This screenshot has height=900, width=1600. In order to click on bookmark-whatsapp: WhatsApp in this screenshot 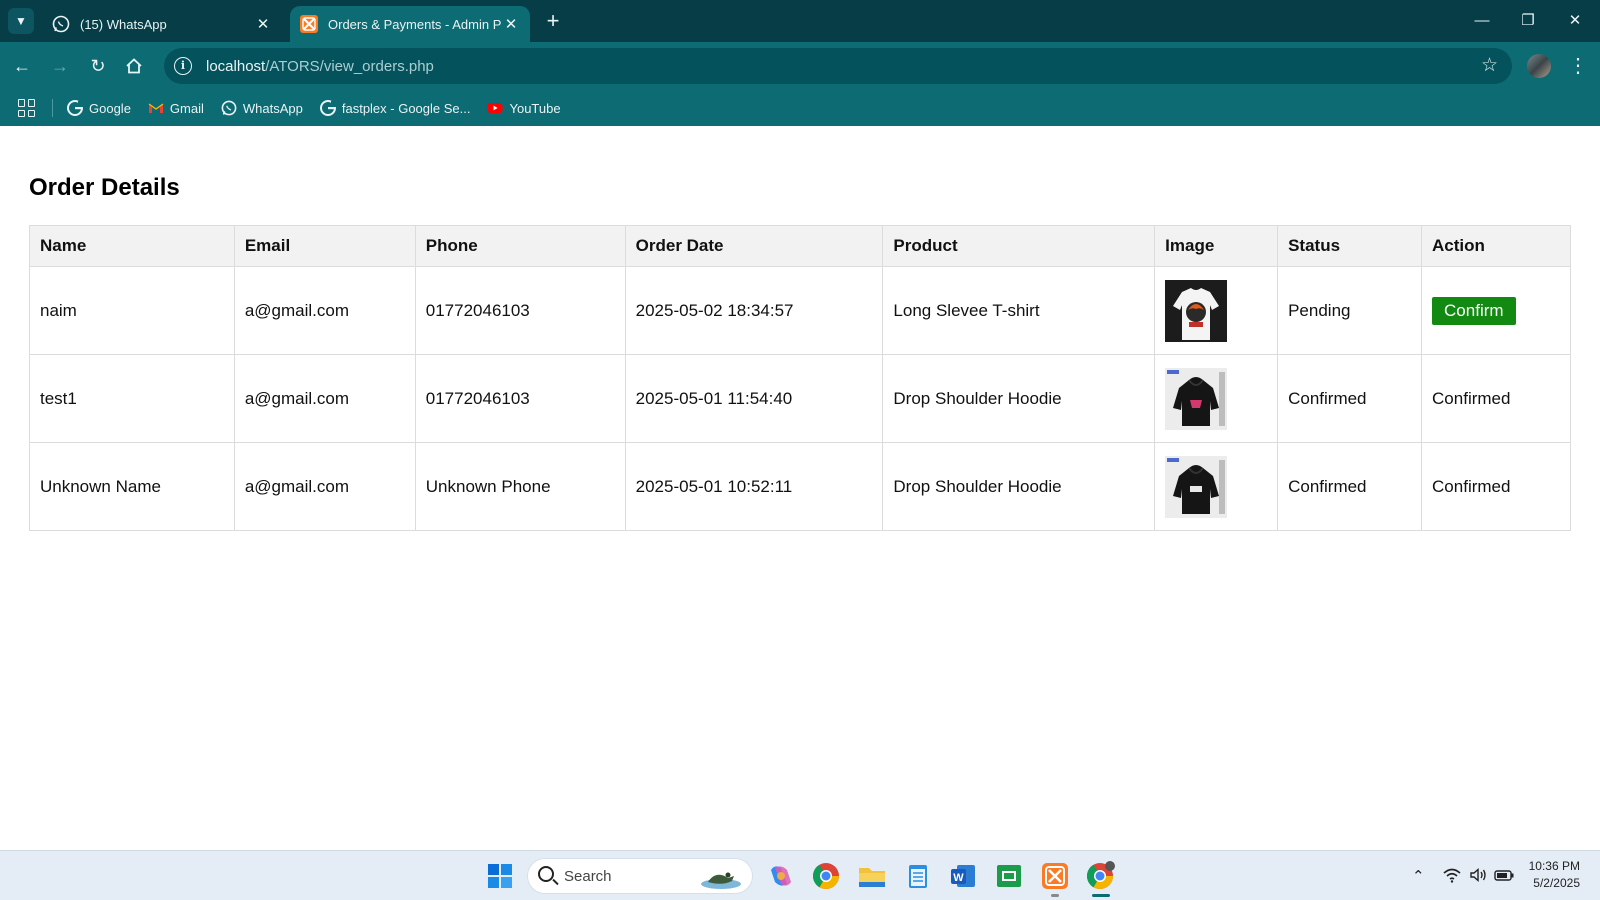, I will do `click(262, 108)`.